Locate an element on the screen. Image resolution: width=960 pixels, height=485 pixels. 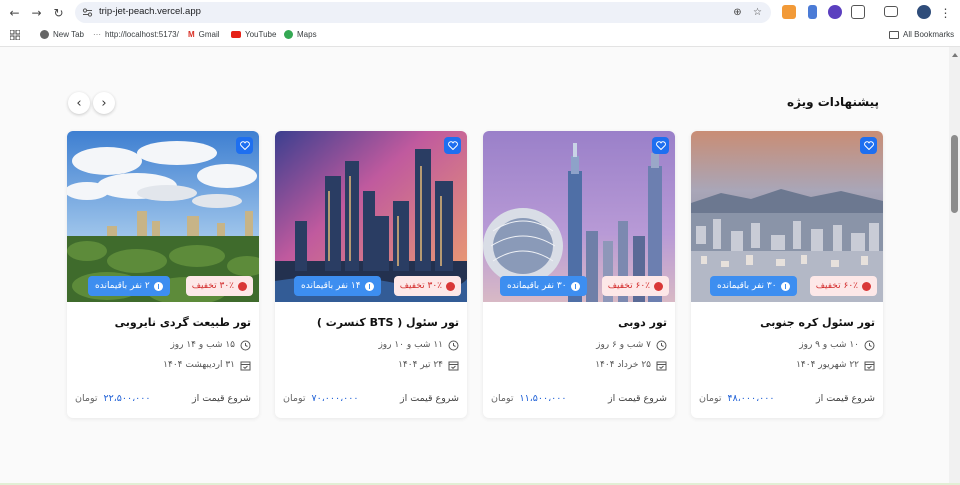
bookmark-label: New Tab is located at coordinates (68, 34).